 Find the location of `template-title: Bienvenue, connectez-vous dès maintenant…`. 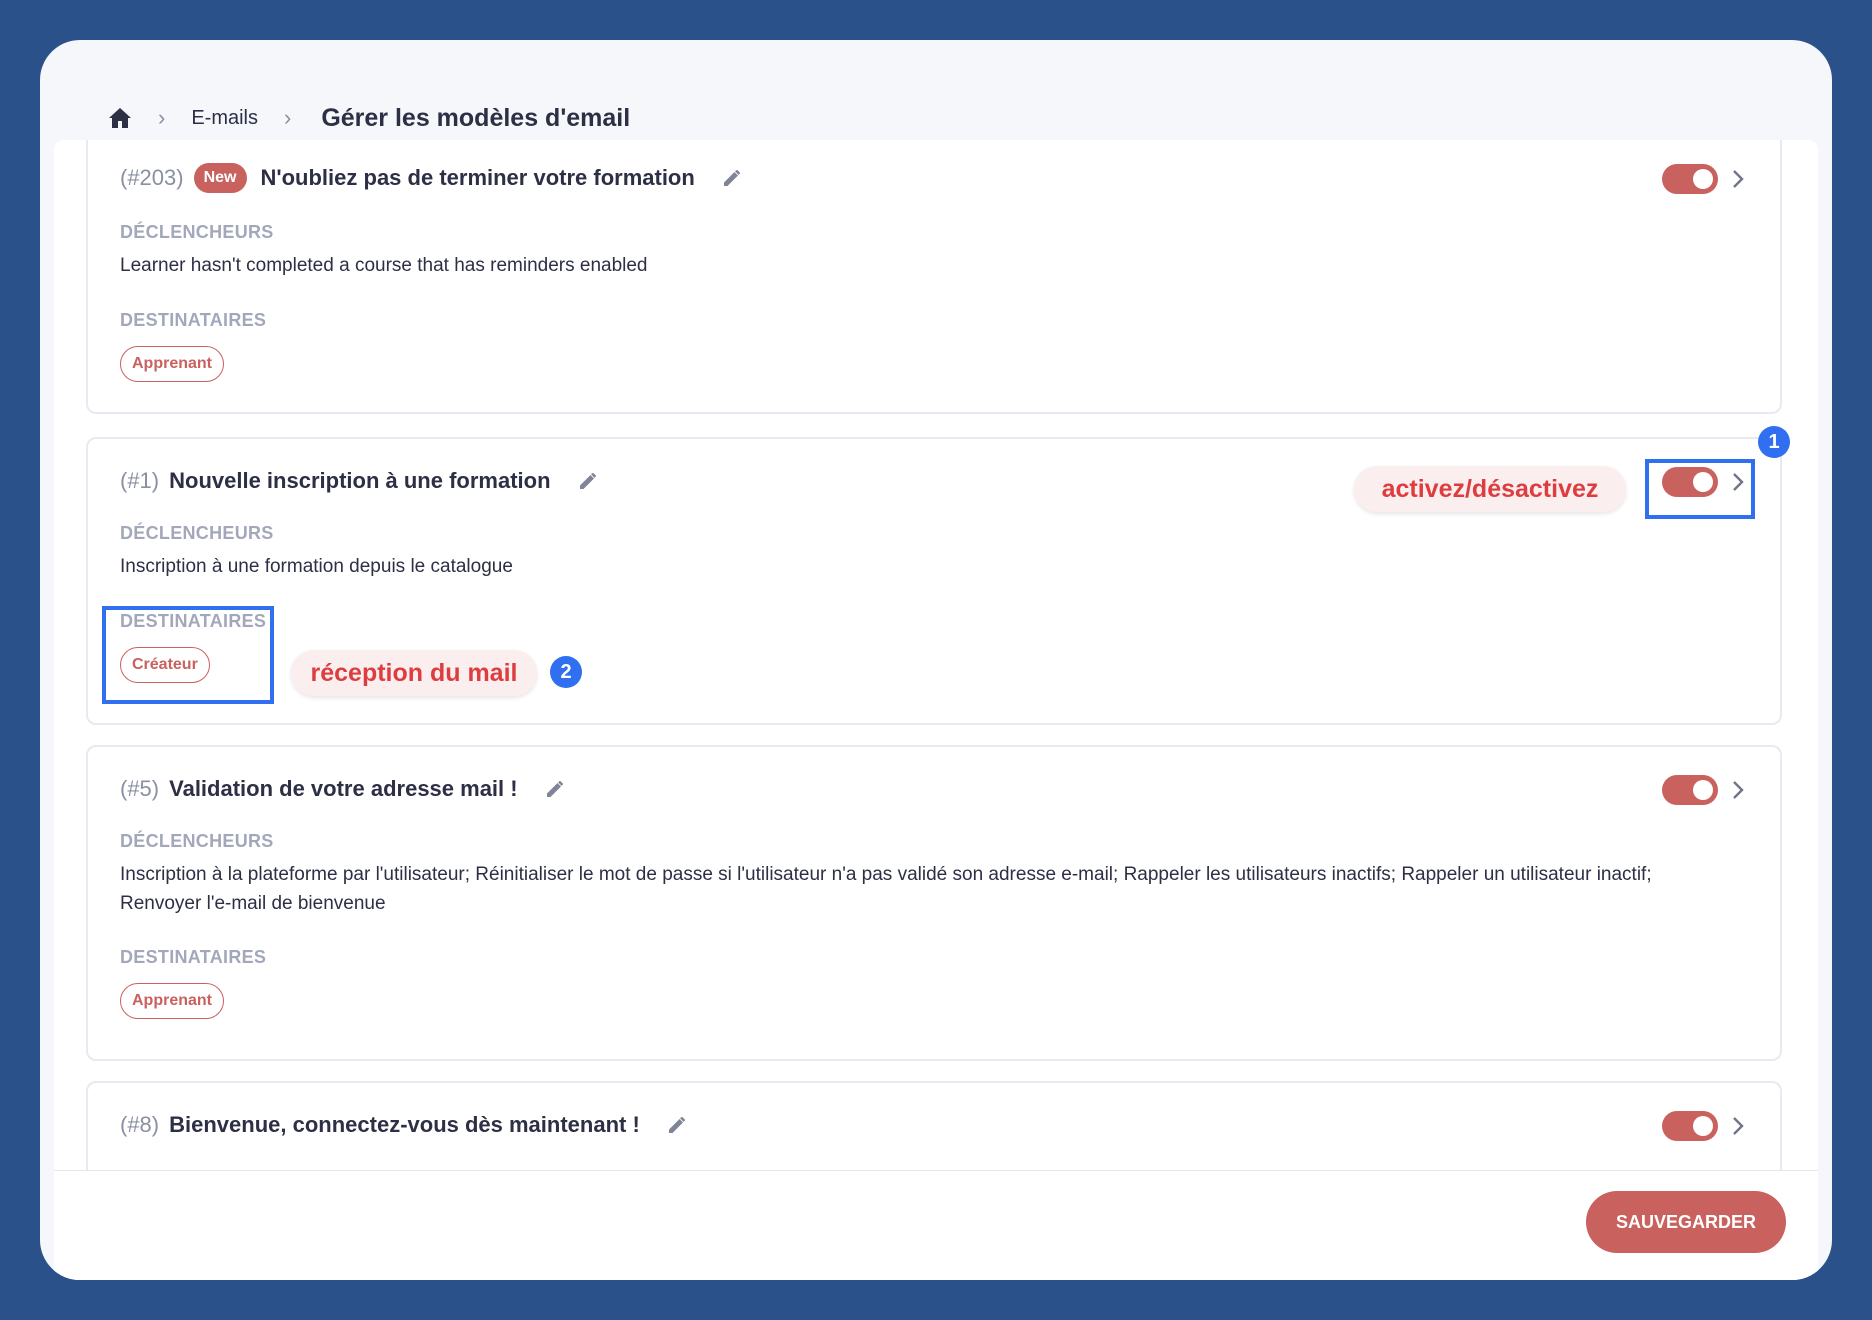

template-title: Bienvenue, connectez-vous dès maintenant… is located at coordinates (404, 1124).